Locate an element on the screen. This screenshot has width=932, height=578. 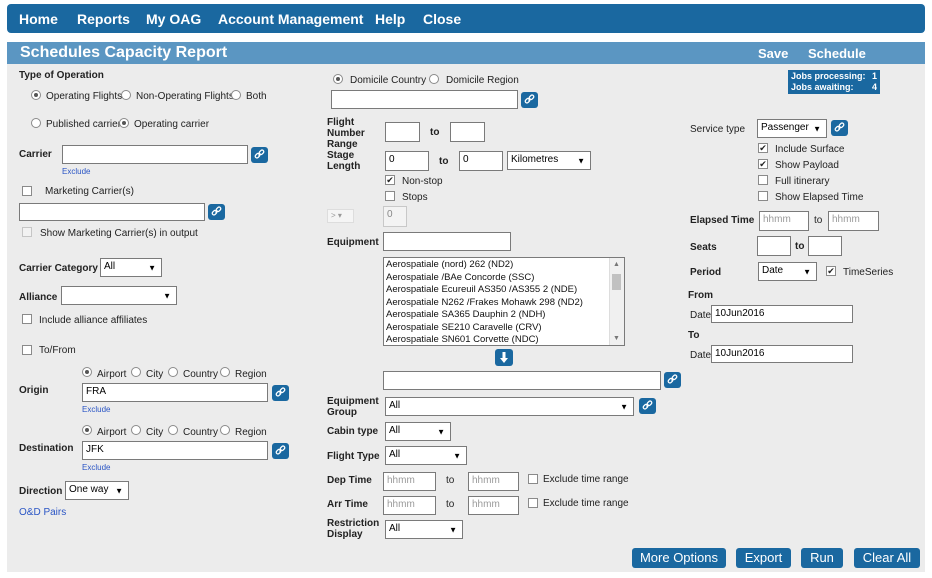
destination-link-icon is located at coordinates (280, 451).